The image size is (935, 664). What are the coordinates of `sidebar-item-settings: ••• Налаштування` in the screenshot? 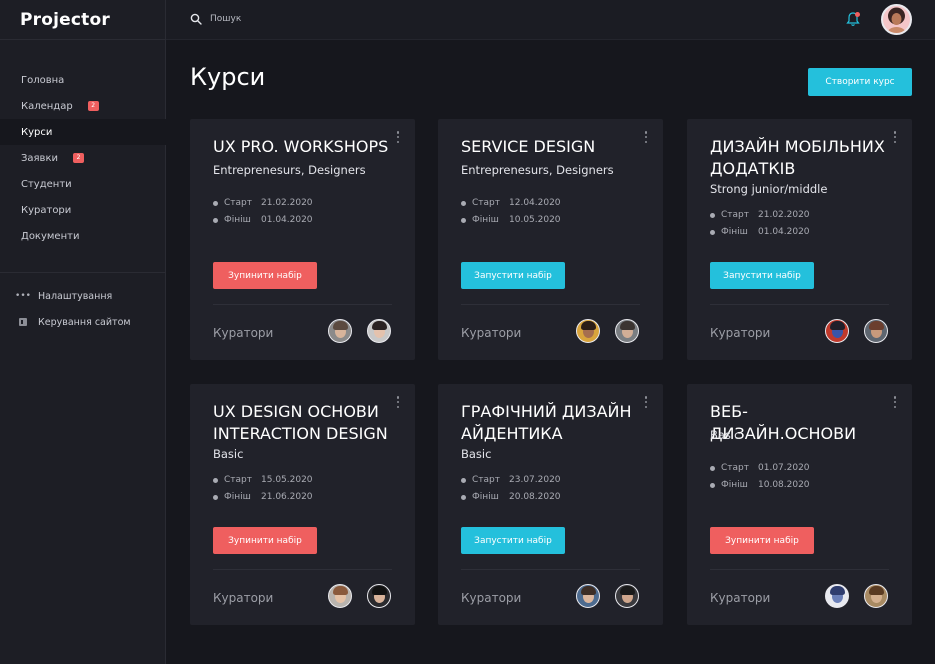 It's located at (83, 296).